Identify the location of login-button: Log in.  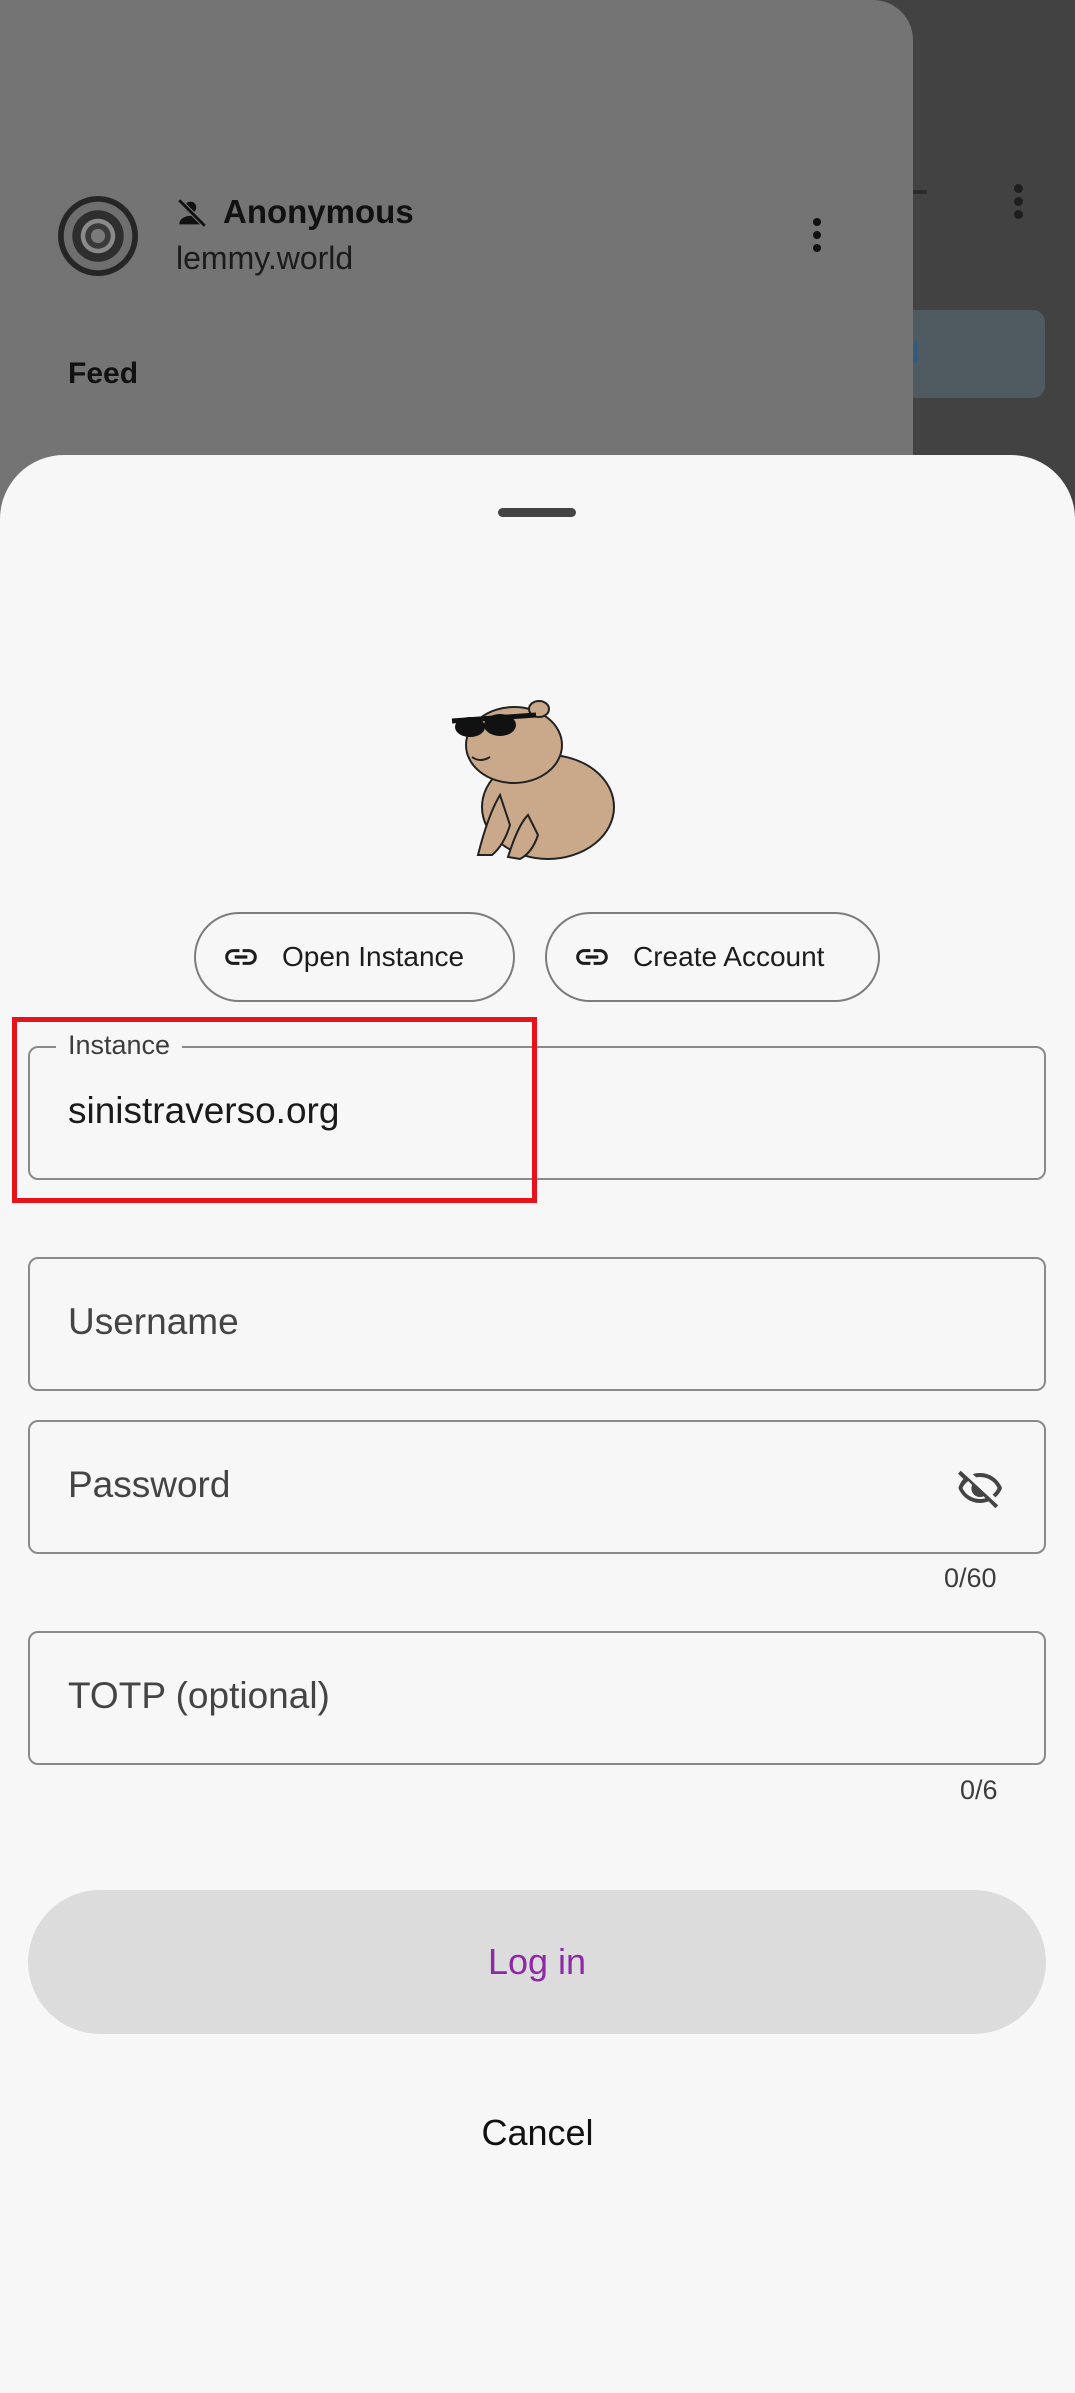
(537, 1962).